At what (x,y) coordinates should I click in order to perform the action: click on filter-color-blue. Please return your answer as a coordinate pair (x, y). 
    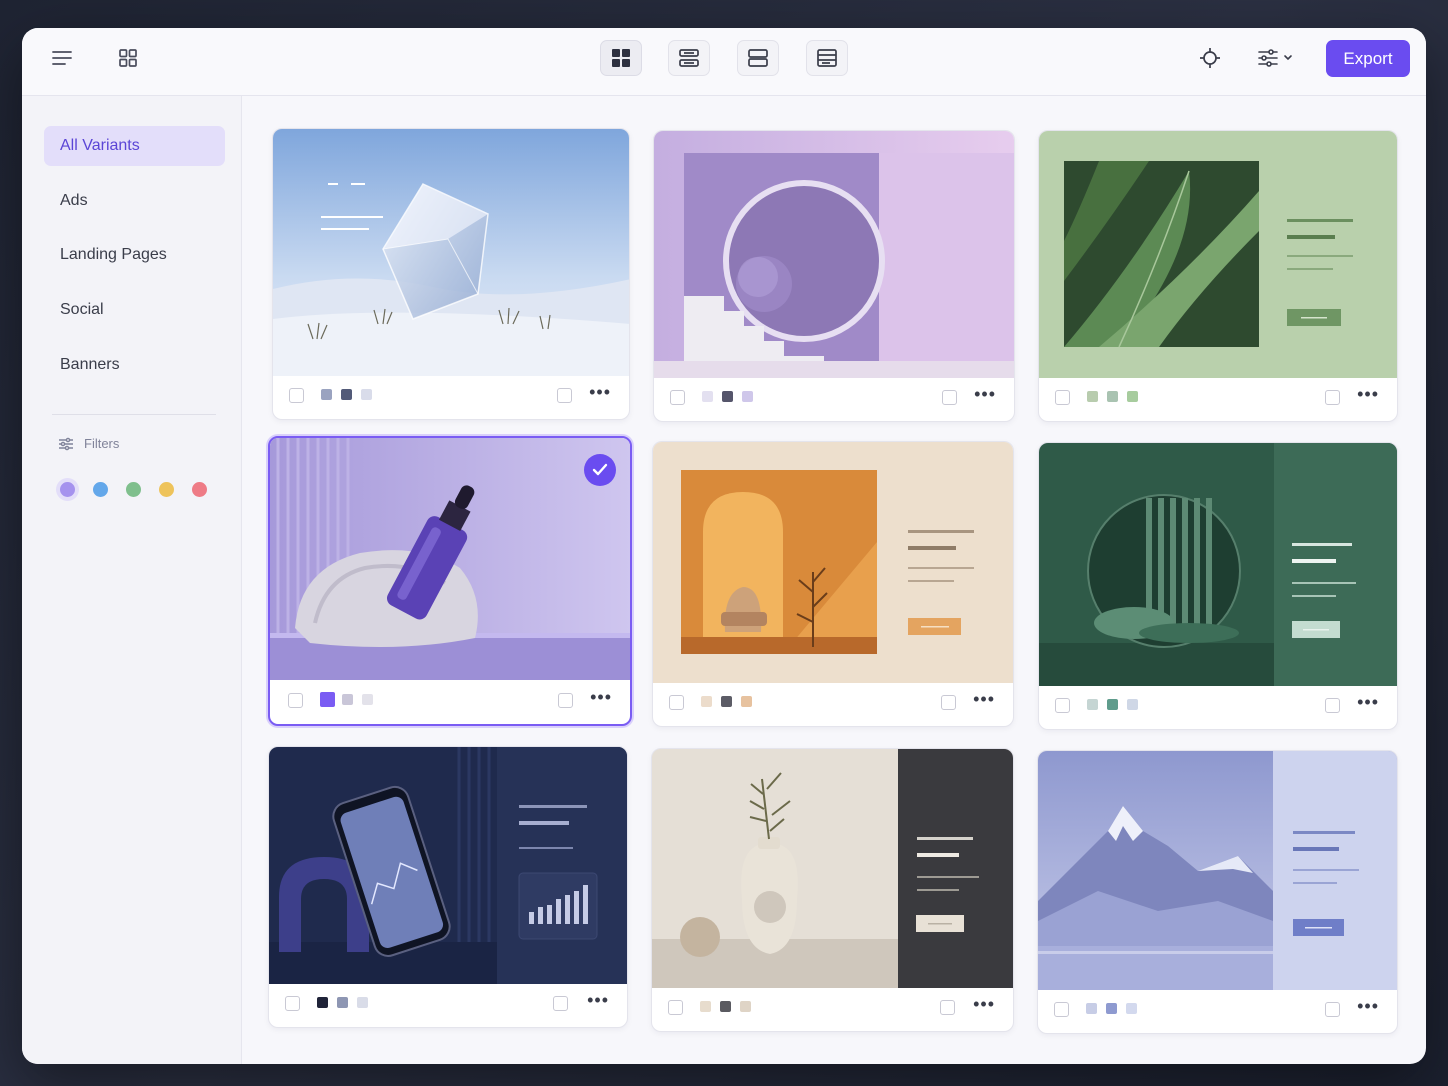
    Looking at the image, I should click on (100, 489).